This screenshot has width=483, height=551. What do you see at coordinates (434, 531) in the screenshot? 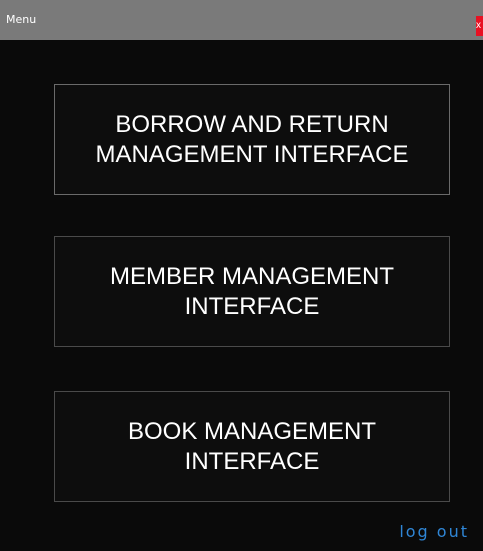
I see `logout-link: log out` at bounding box center [434, 531].